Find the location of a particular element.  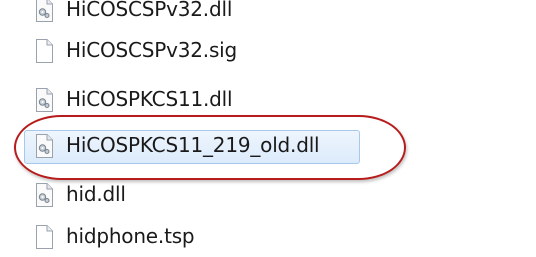

file-name: hidphone.tsp is located at coordinates (130, 236).